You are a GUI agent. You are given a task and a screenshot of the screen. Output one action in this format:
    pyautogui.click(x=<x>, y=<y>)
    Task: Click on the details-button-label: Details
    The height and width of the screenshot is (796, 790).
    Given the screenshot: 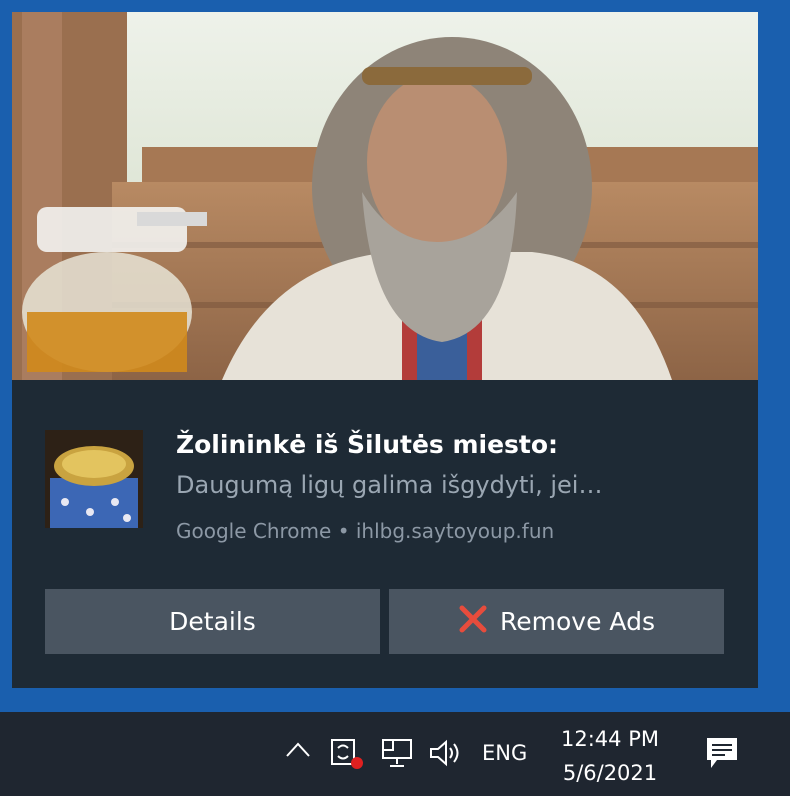 What is the action you would take?
    pyautogui.click(x=212, y=621)
    